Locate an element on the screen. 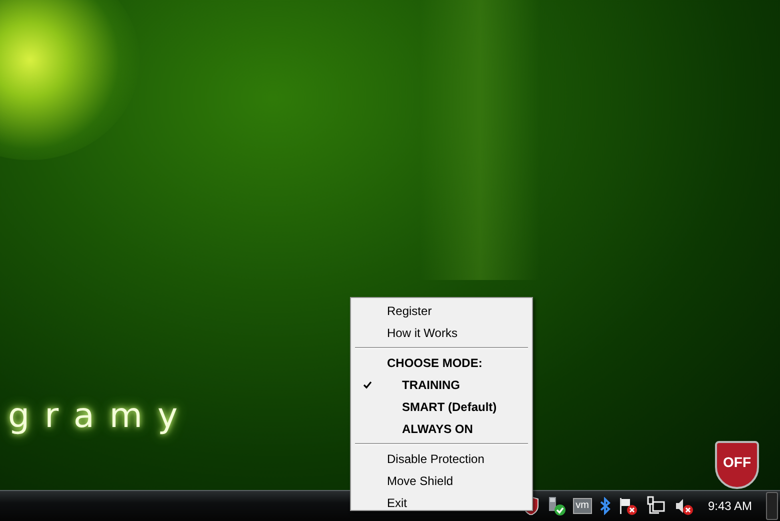 The width and height of the screenshot is (780, 521). clock: 9:43 AM is located at coordinates (730, 506).